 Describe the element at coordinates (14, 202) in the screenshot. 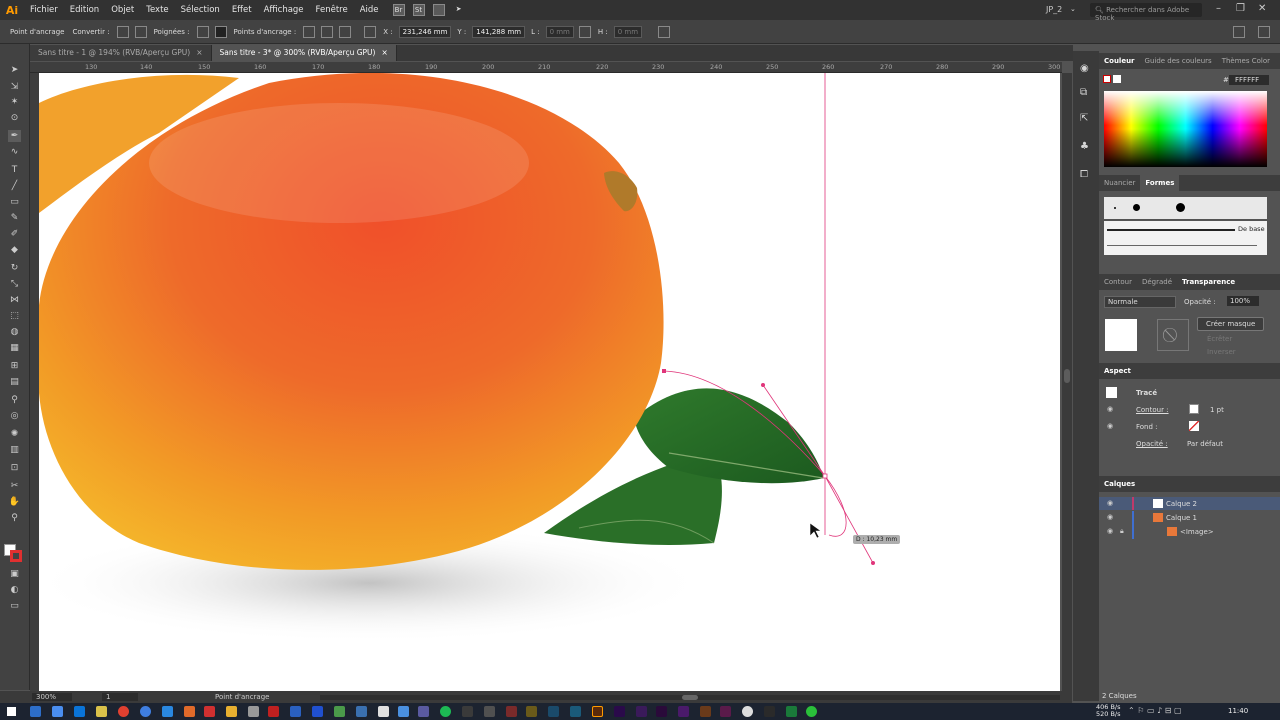

I see `rectangle-tool-icon: ▭` at that location.